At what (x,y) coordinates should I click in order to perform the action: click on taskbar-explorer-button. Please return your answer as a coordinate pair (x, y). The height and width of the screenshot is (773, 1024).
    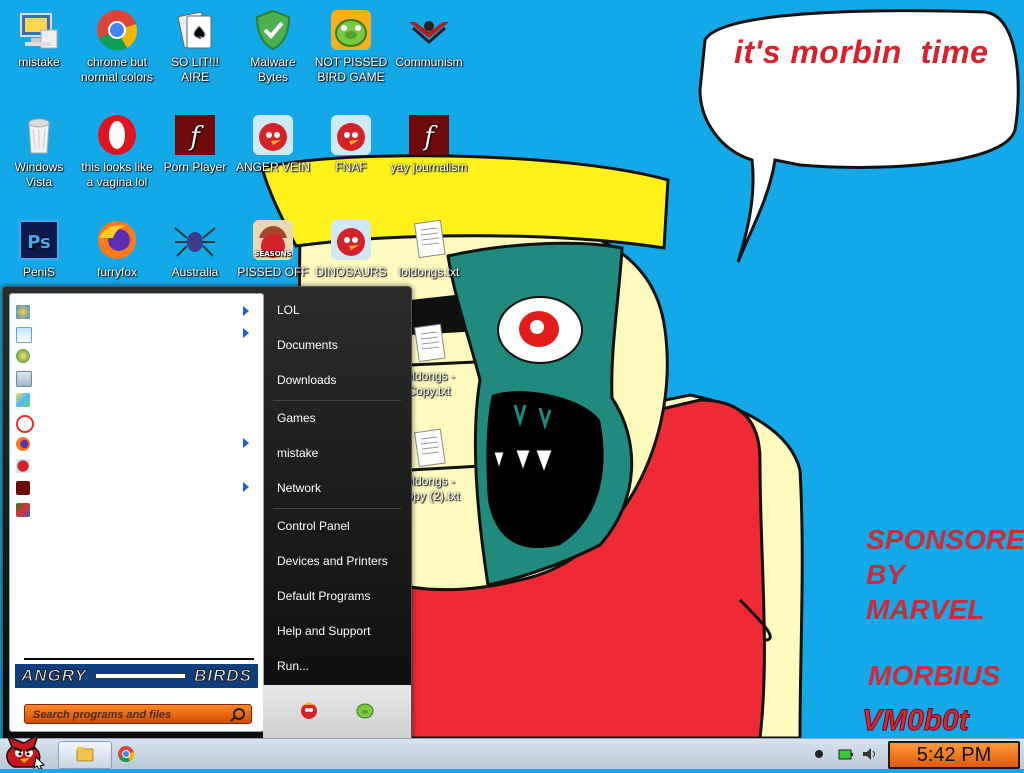
    Looking at the image, I should click on (85, 755).